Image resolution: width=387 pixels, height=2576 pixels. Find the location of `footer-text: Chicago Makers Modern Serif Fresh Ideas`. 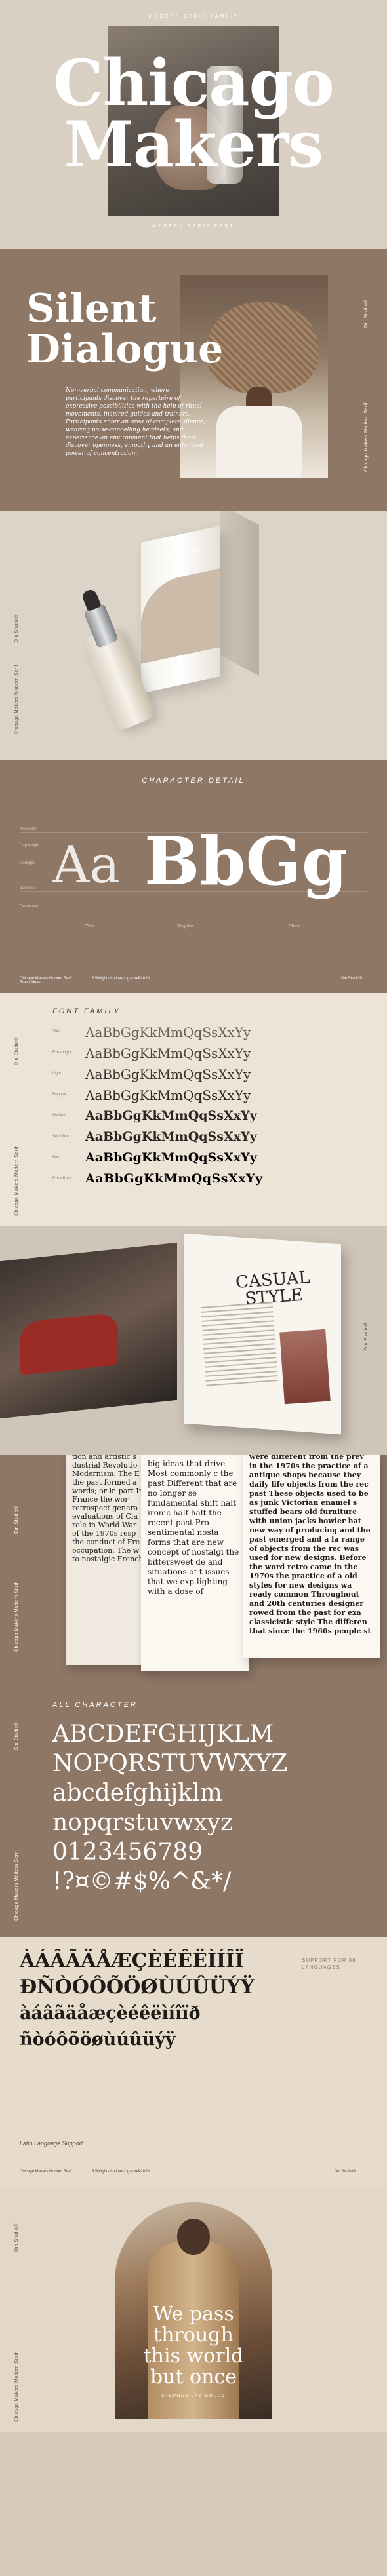

footer-text: Chicago Makers Modern Serif Fresh Ideas is located at coordinates (46, 981).